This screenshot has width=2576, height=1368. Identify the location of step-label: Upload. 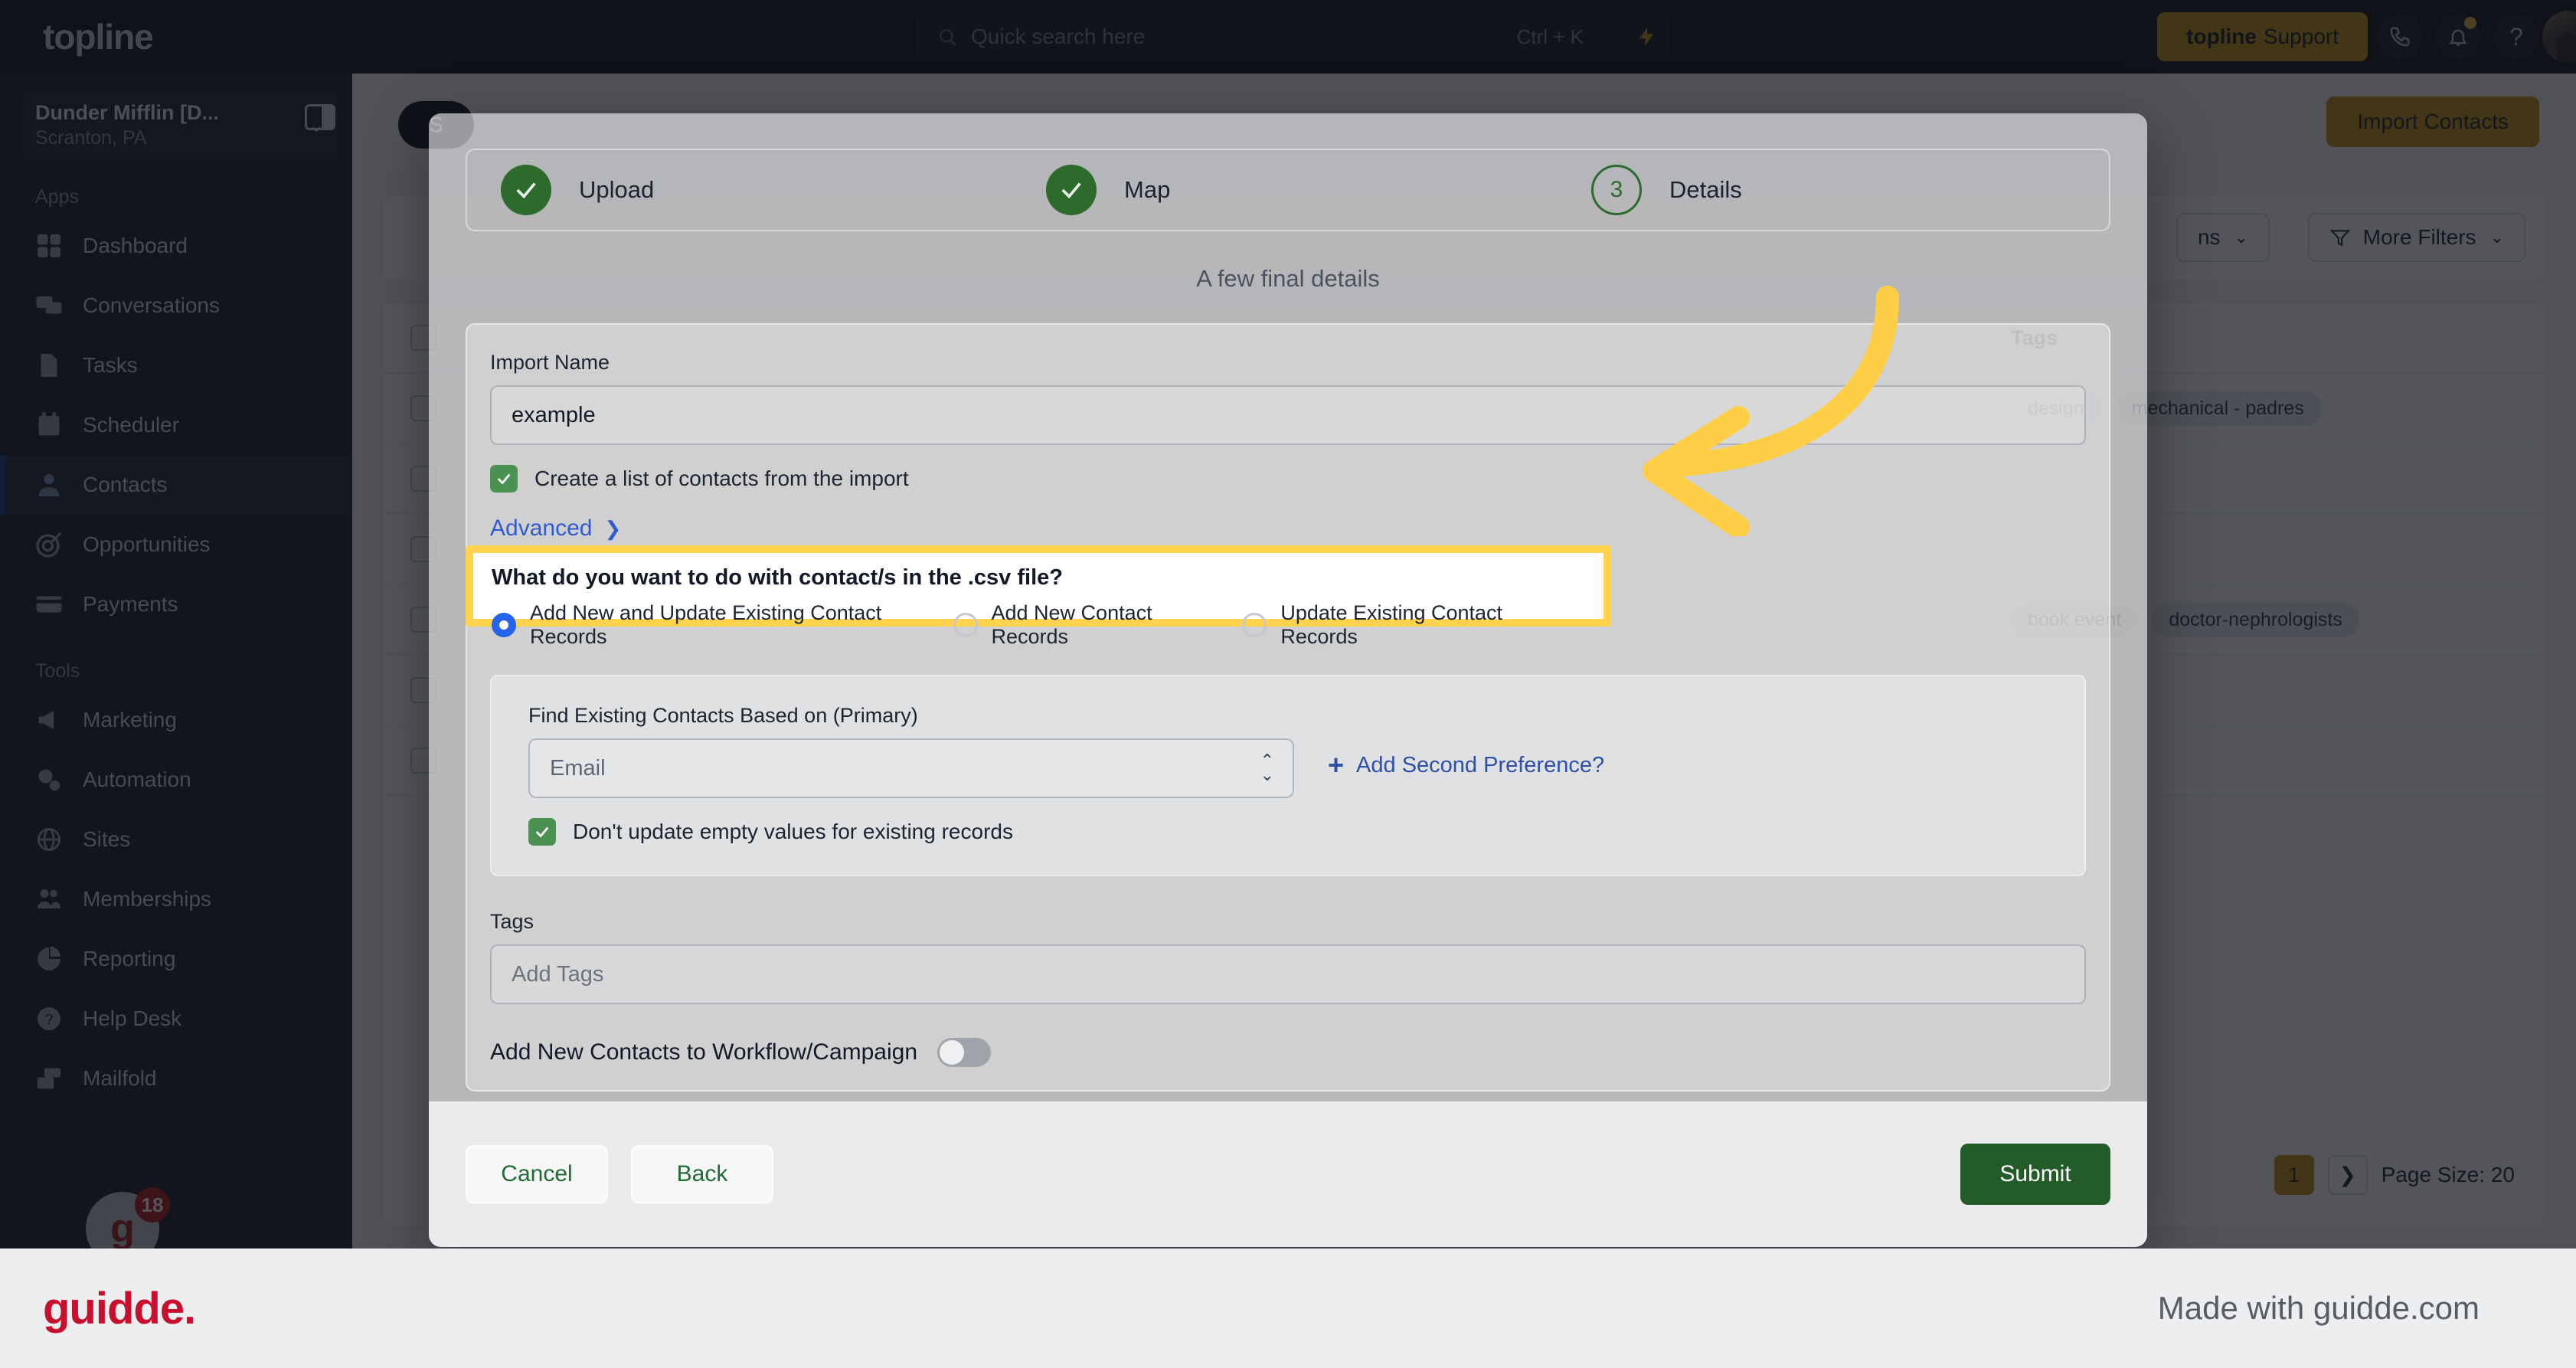
(617, 189).